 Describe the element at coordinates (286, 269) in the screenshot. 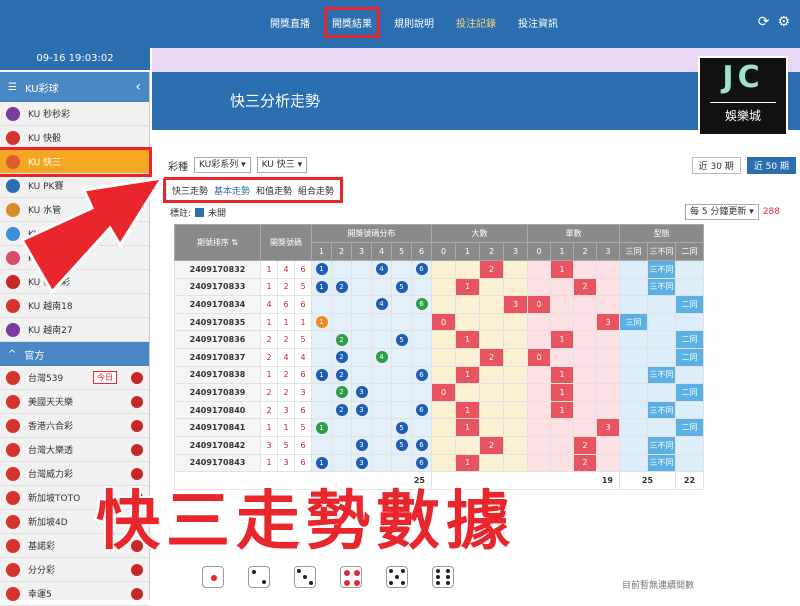

I see `draw-number: 4` at that location.